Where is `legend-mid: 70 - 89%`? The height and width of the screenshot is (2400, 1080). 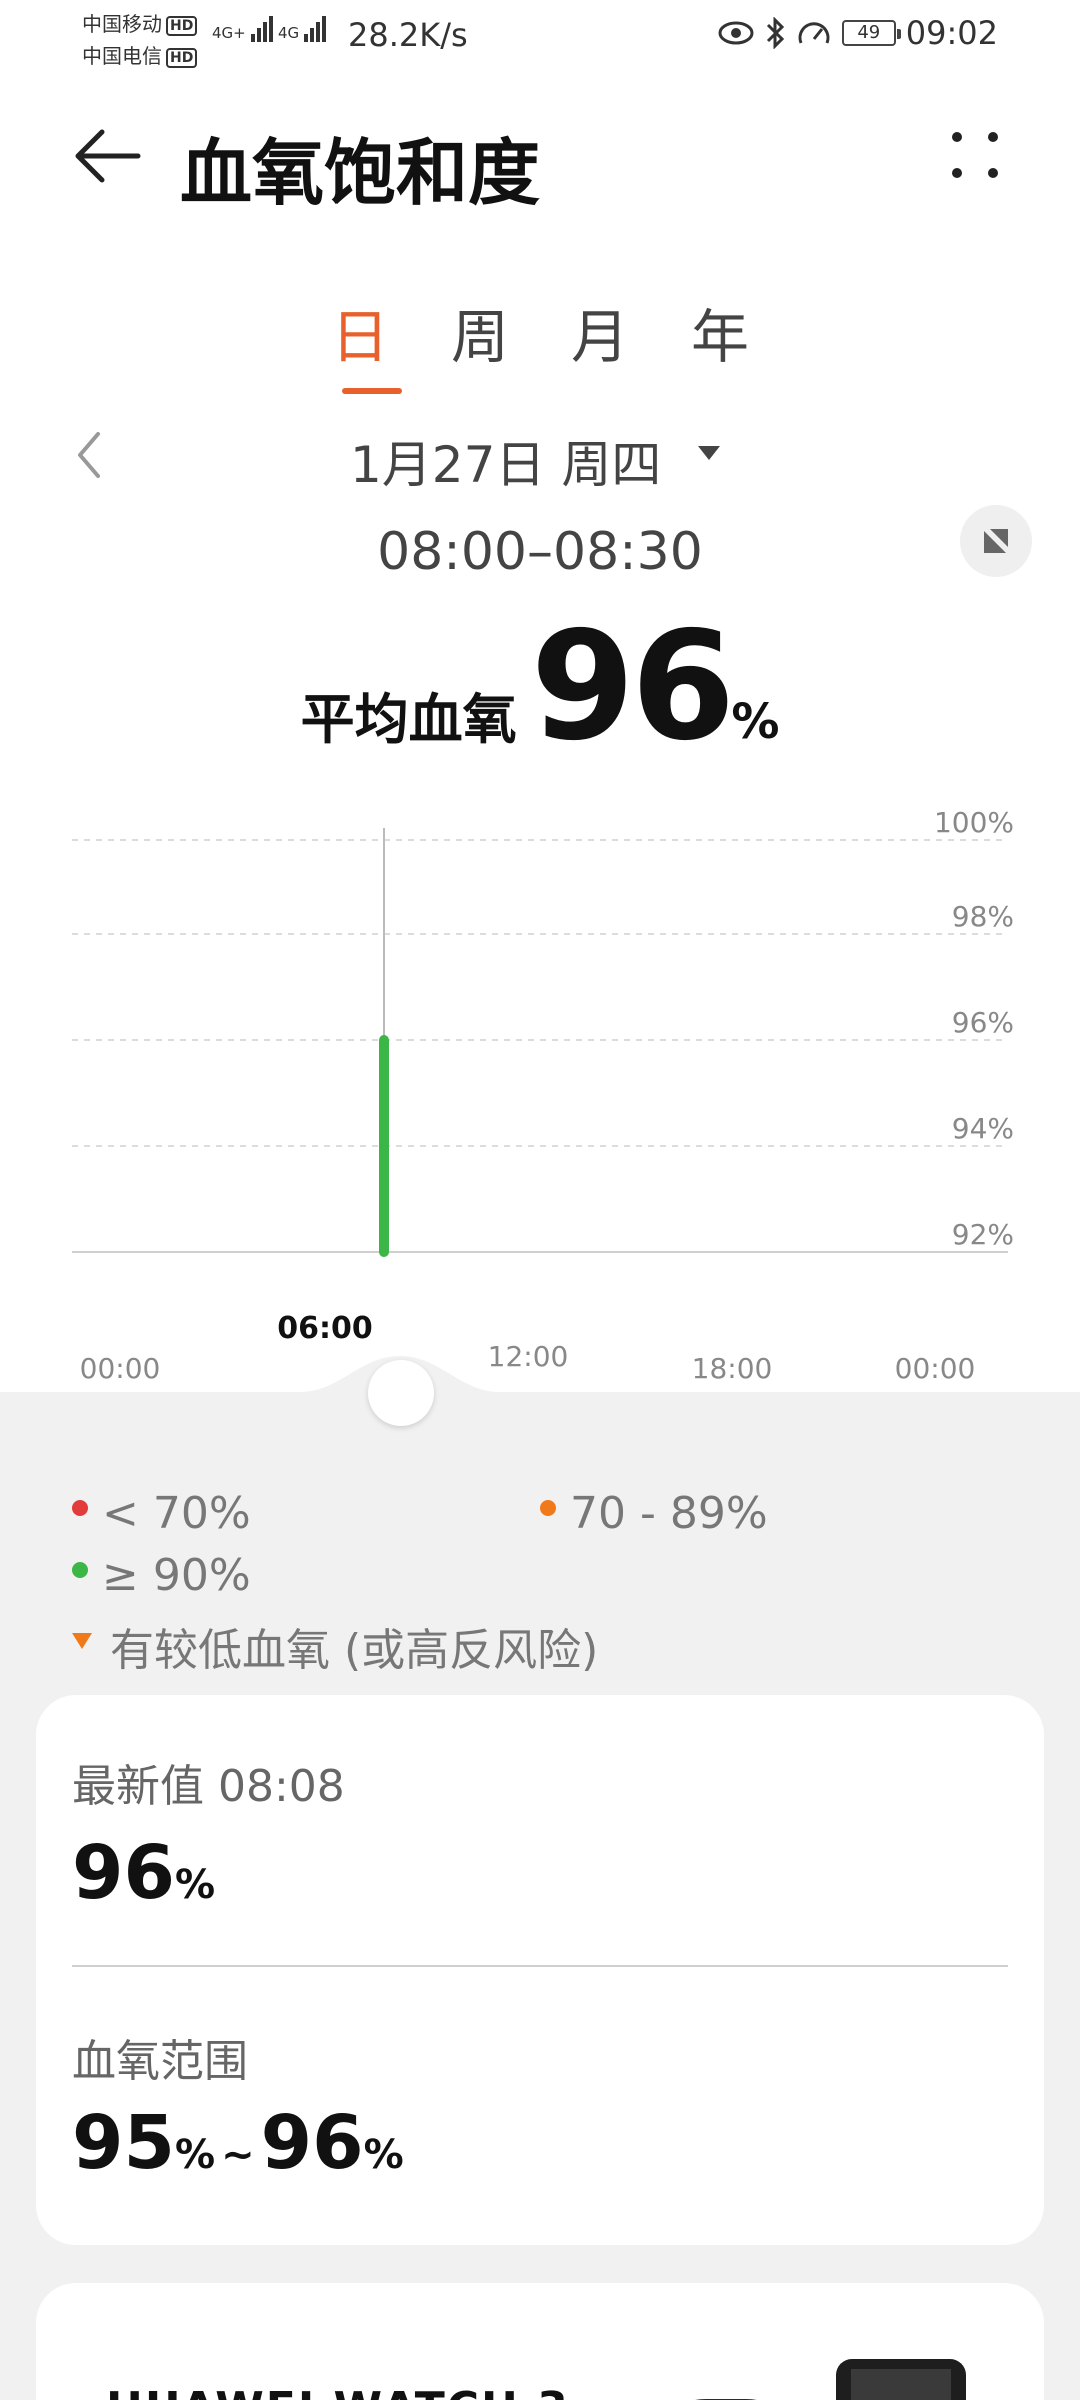
legend-mid: 70 - 89% is located at coordinates (654, 1513).